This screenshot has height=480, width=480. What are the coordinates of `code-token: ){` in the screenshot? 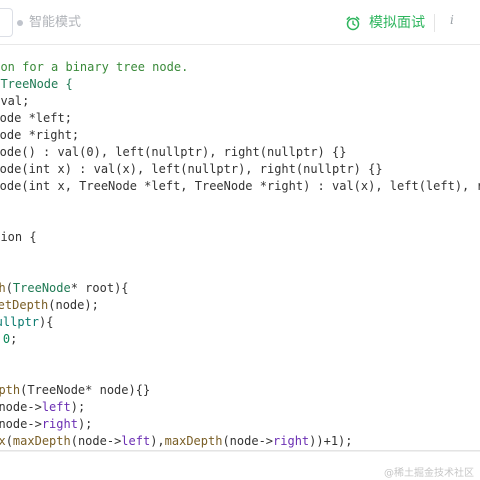 It's located at (46, 322).